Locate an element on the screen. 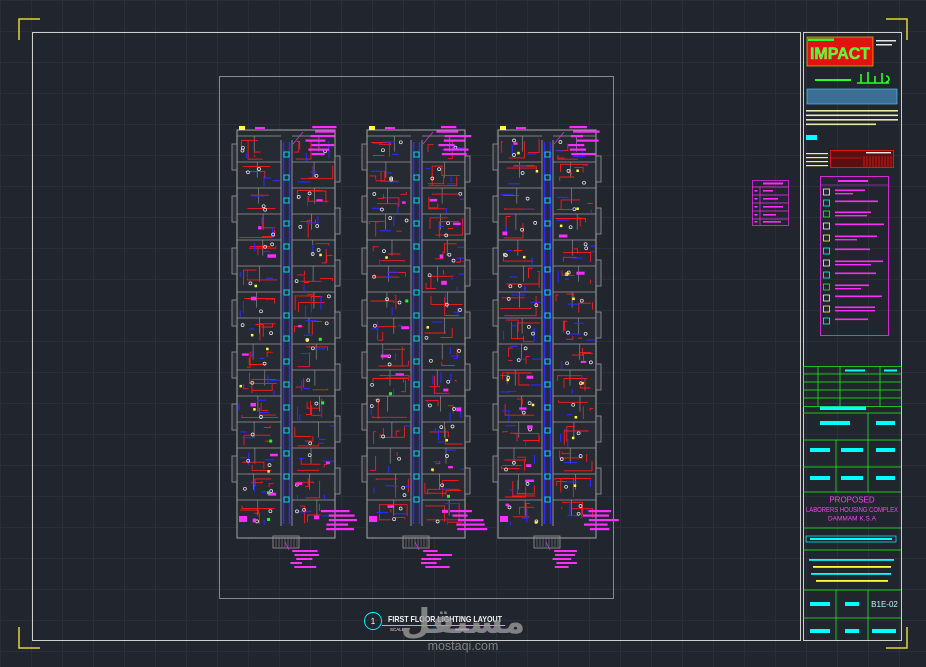  description-line is located at coordinates (852, 567).